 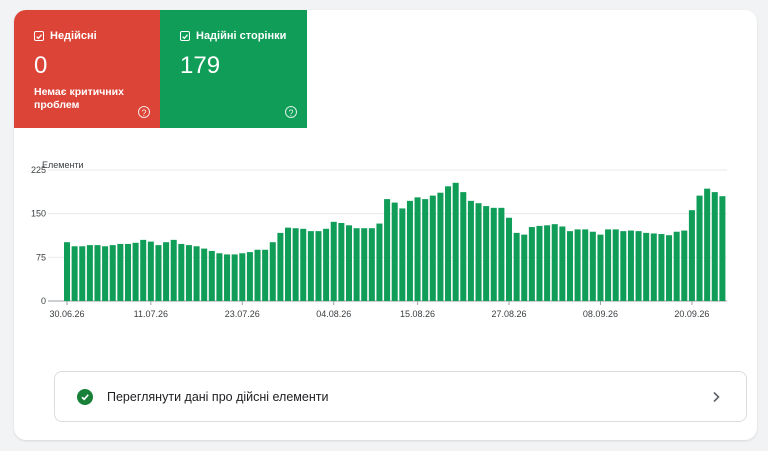 I want to click on y-tick-label: 225, so click(x=38, y=170).